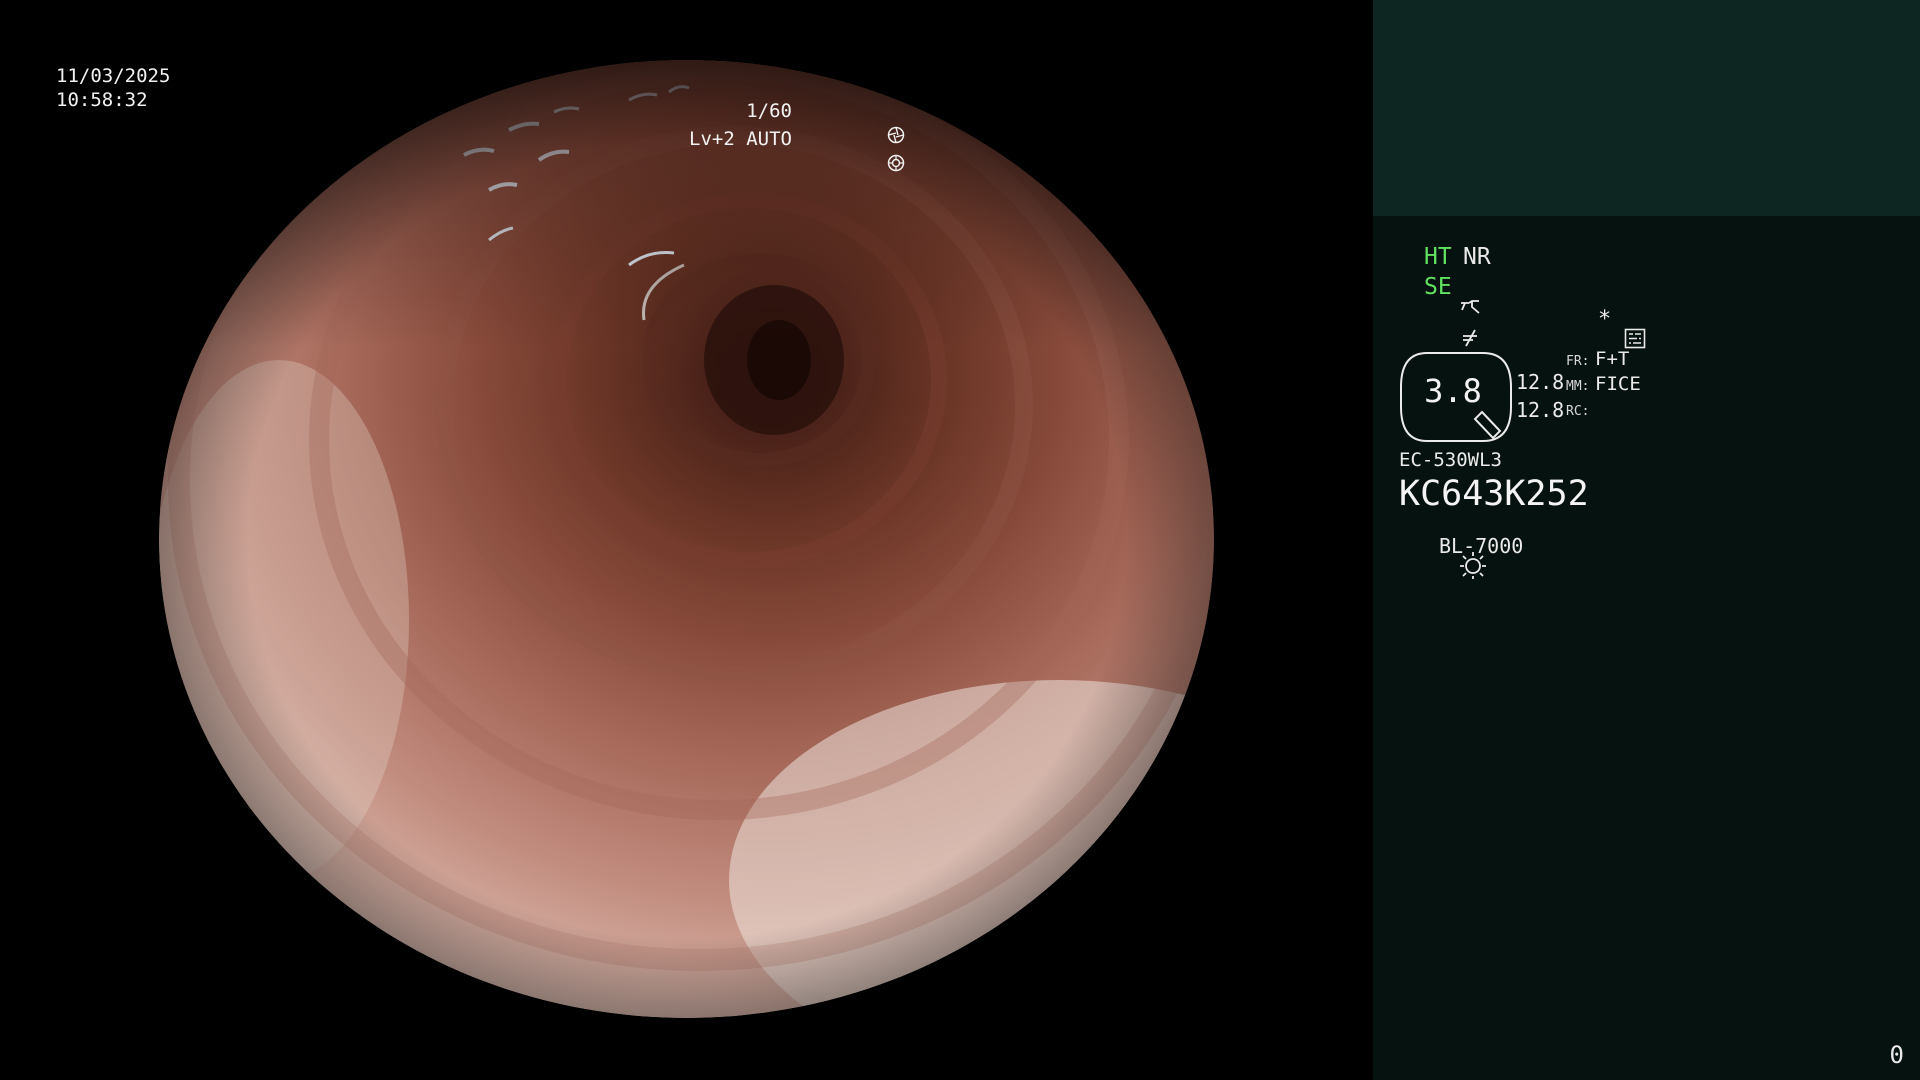 Image resolution: width=1920 pixels, height=1080 pixels. I want to click on nr-indicator: NR, so click(1477, 257).